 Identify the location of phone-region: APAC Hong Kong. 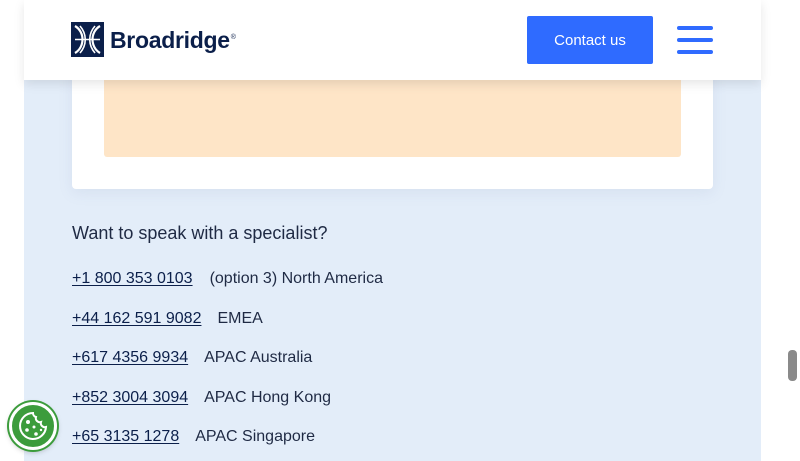
(268, 397).